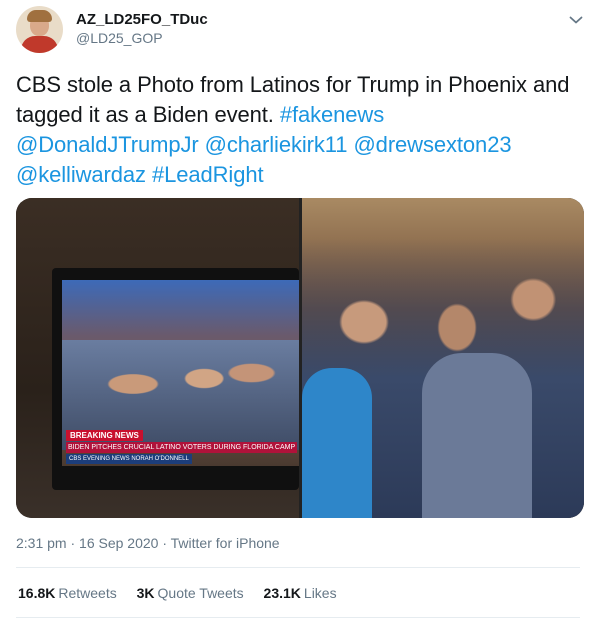 This screenshot has width=596, height=621. Describe the element at coordinates (276, 144) in the screenshot. I see `mention-charliekirk11: @charliekirk11` at that location.